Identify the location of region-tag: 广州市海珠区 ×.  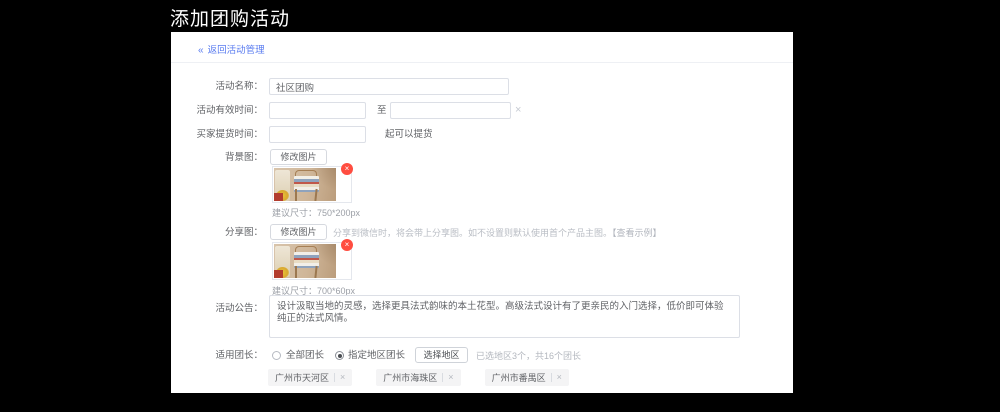
(418, 377).